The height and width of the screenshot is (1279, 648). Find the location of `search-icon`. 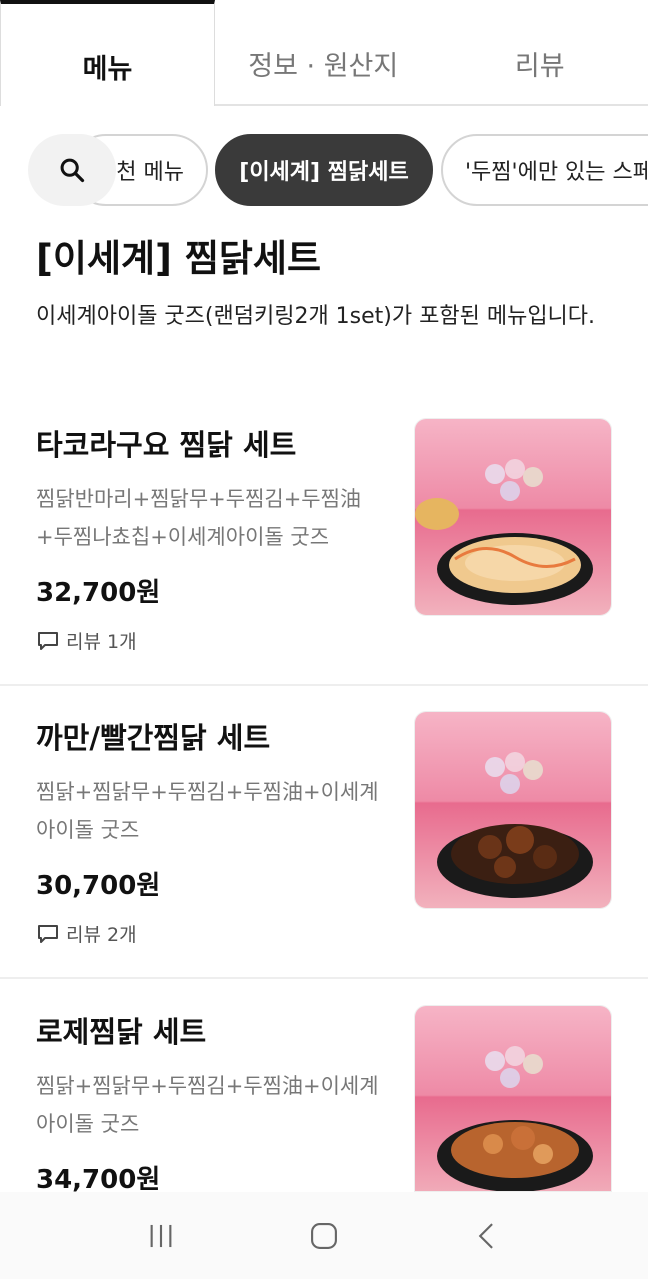

search-icon is located at coordinates (72, 170).